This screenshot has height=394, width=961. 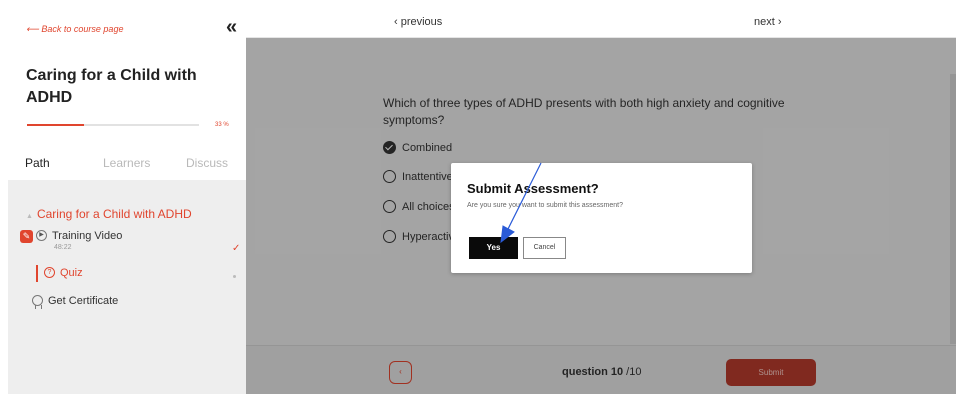 What do you see at coordinates (83, 301) in the screenshot?
I see `sidebar-item-get-certificate: Get Certificate` at bounding box center [83, 301].